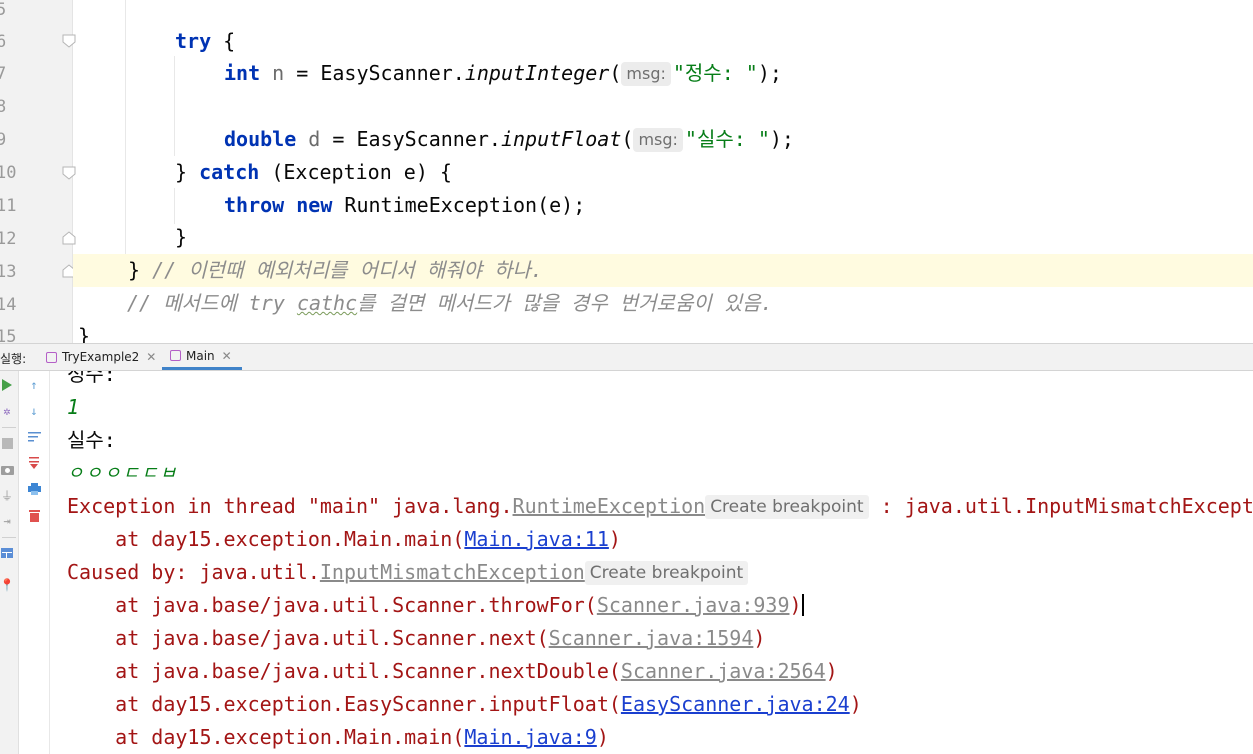 This screenshot has height=754, width=1253. Describe the element at coordinates (7, 553) in the screenshot. I see `layout-icon` at that location.